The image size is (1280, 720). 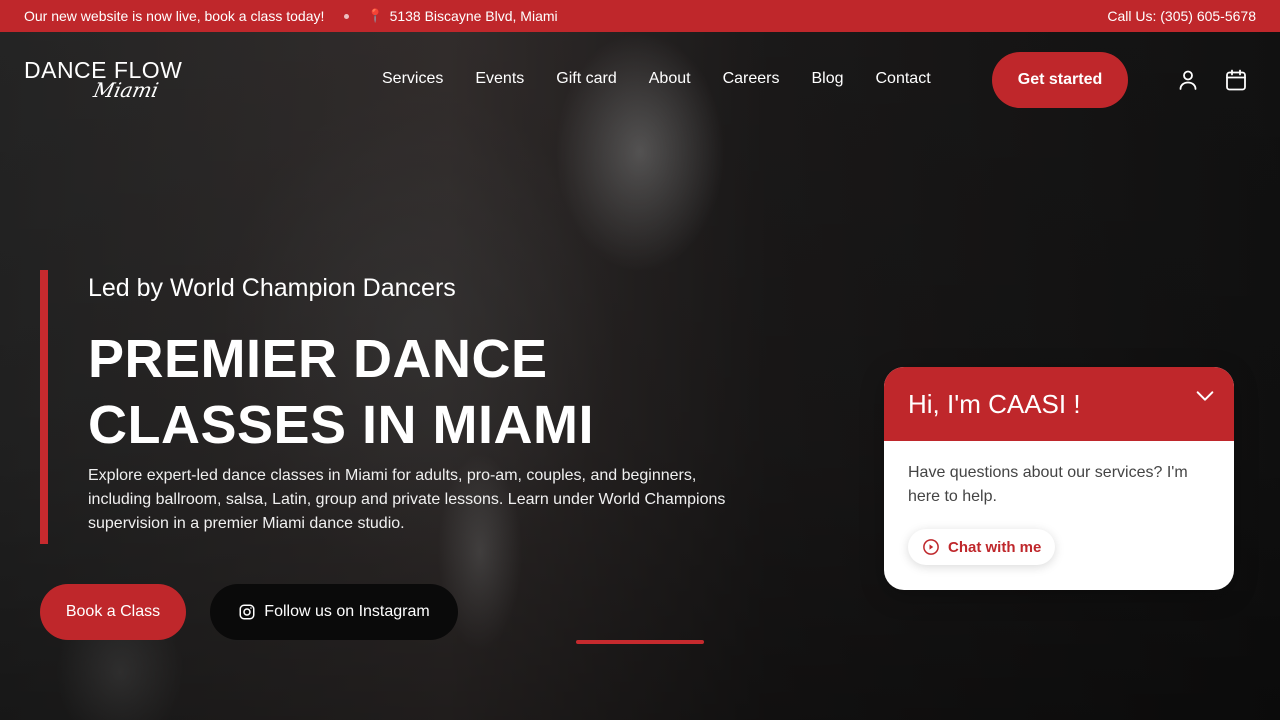 What do you see at coordinates (318, 359) in the screenshot?
I see `headline-line-1: PREMIER DANCE` at bounding box center [318, 359].